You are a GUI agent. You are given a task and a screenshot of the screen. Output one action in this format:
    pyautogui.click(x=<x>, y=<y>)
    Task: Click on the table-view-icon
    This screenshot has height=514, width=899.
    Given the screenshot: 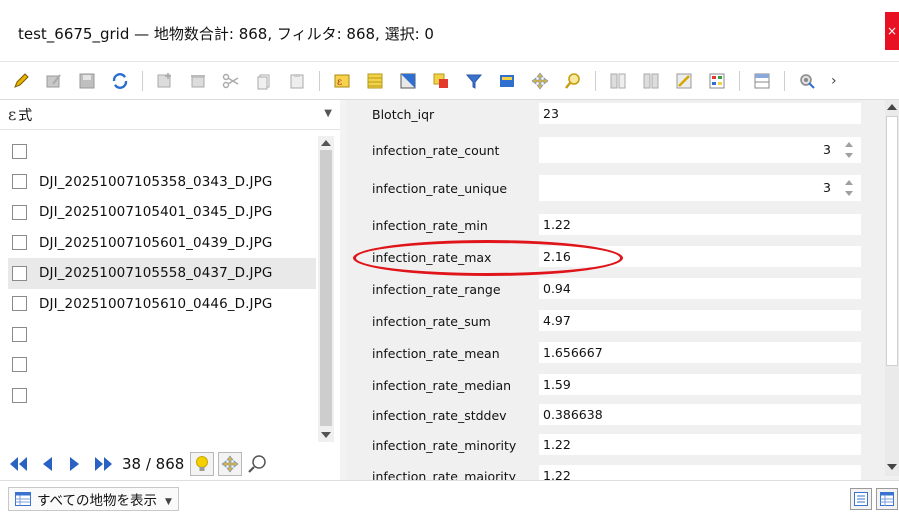 What is the action you would take?
    pyautogui.click(x=887, y=499)
    